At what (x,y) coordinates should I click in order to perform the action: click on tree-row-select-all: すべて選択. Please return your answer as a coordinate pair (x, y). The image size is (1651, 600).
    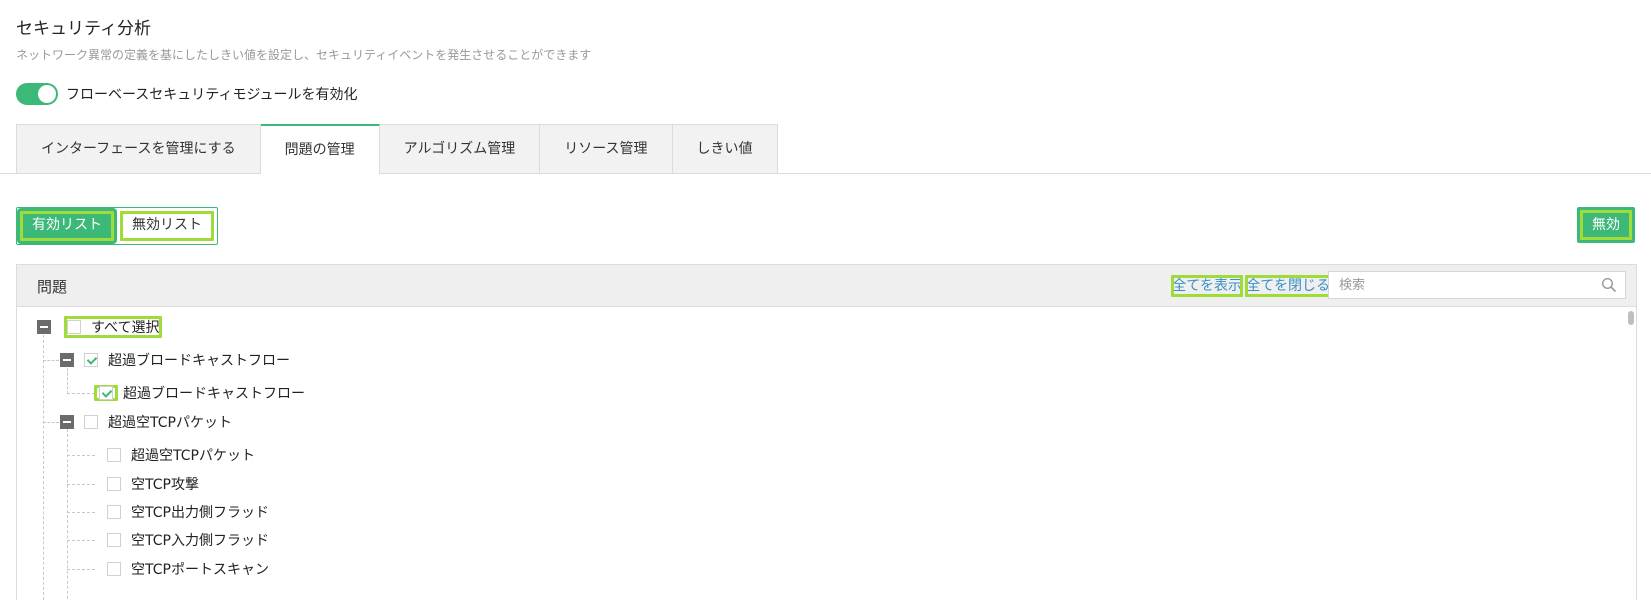
    Looking at the image, I should click on (101, 327).